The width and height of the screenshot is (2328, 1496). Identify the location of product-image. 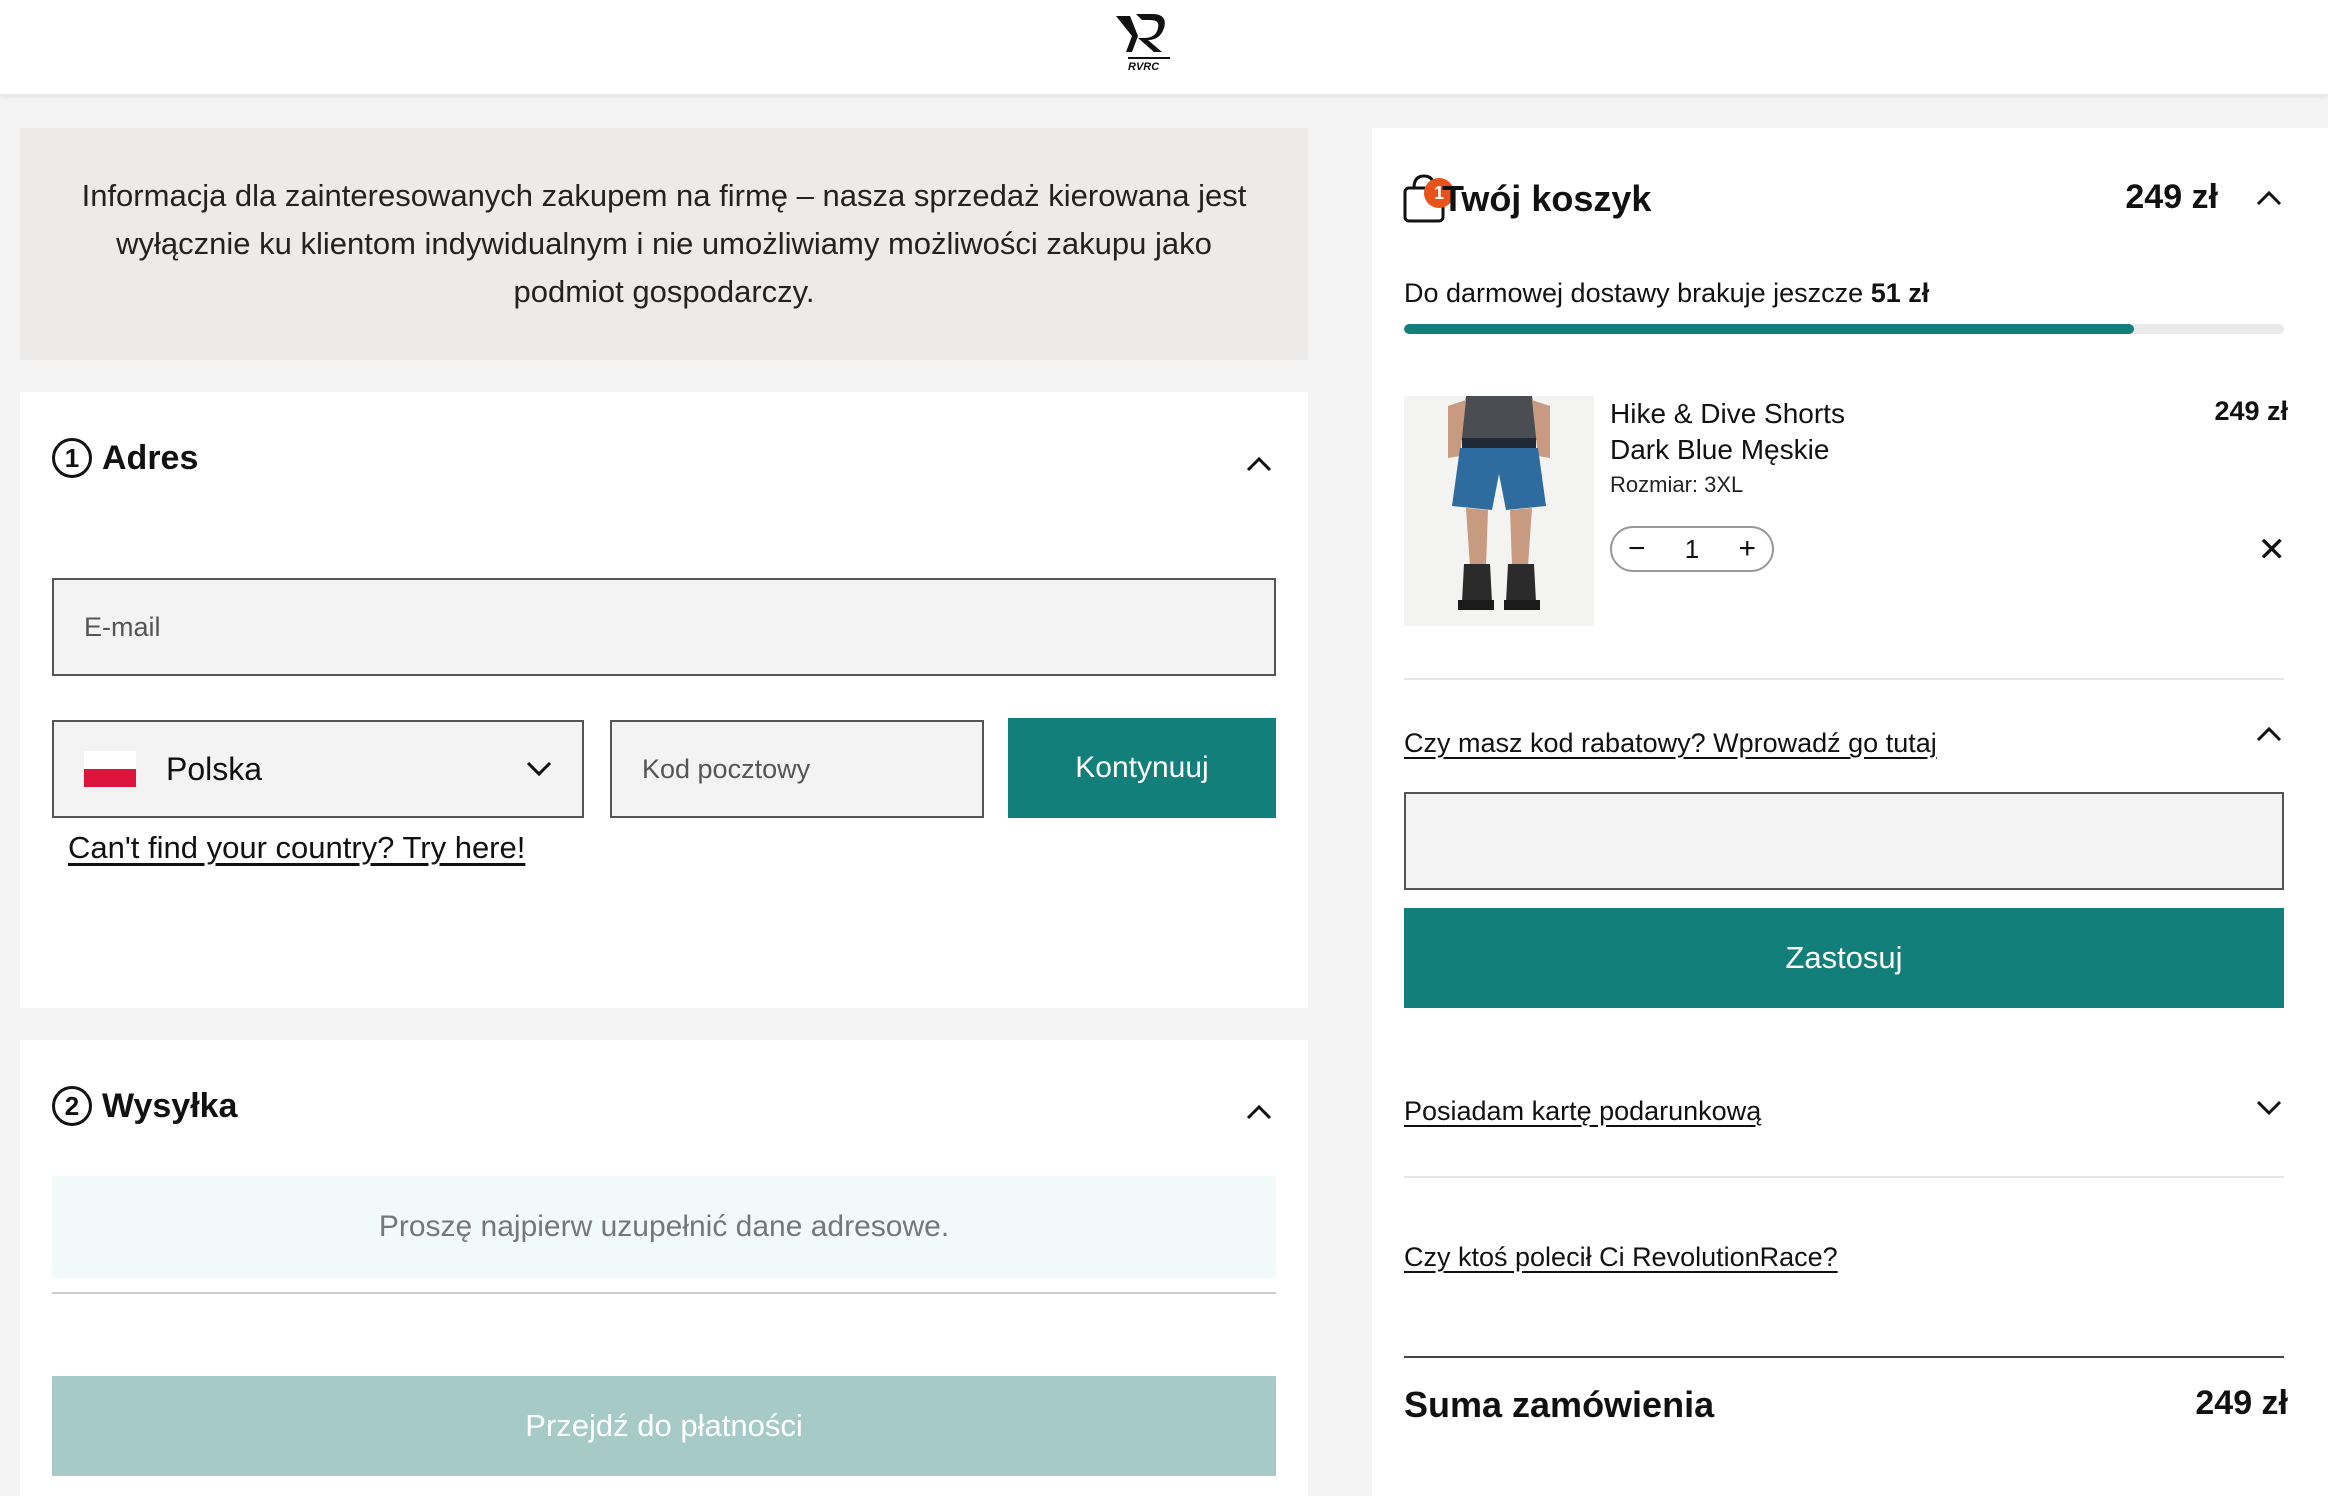
(1499, 511).